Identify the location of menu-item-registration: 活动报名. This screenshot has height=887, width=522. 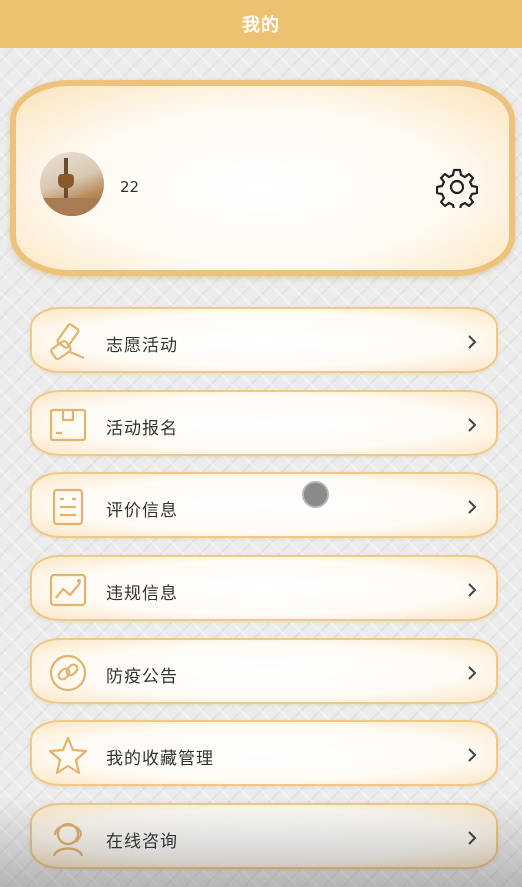
(264, 423).